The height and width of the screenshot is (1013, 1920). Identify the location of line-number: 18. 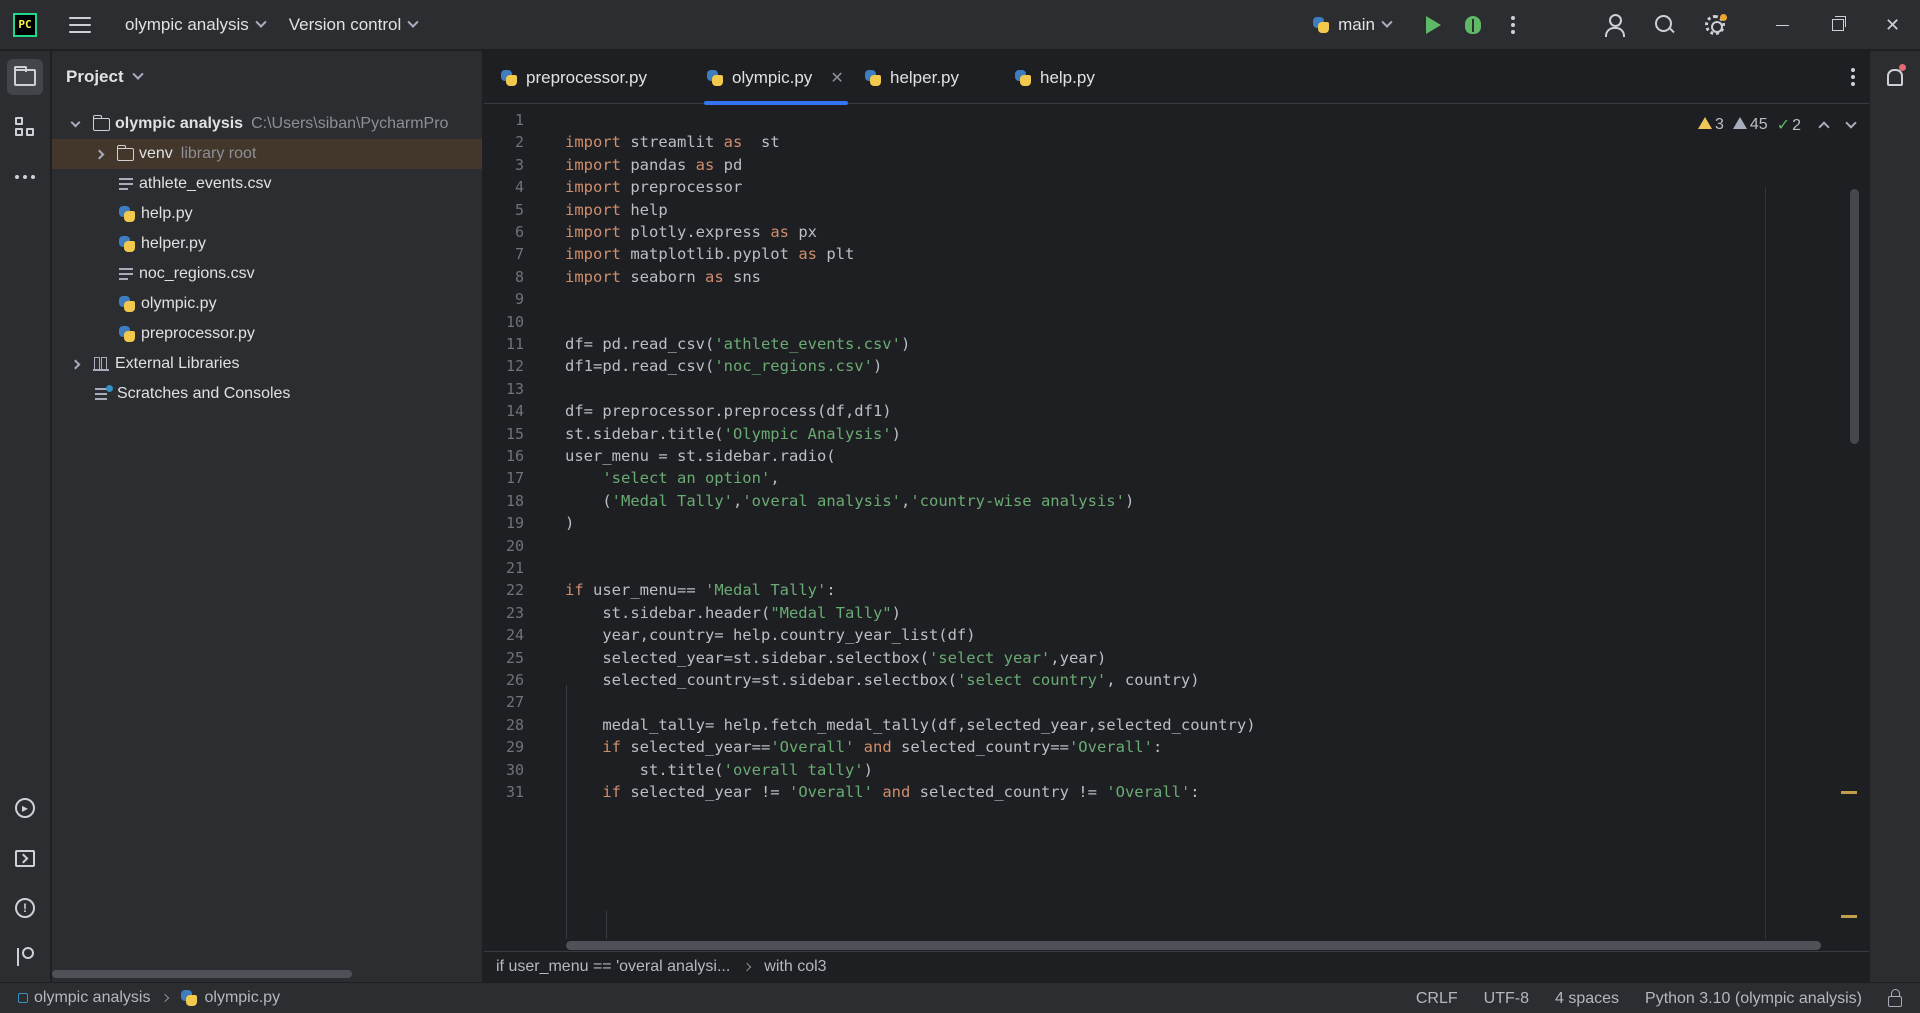
(504, 501).